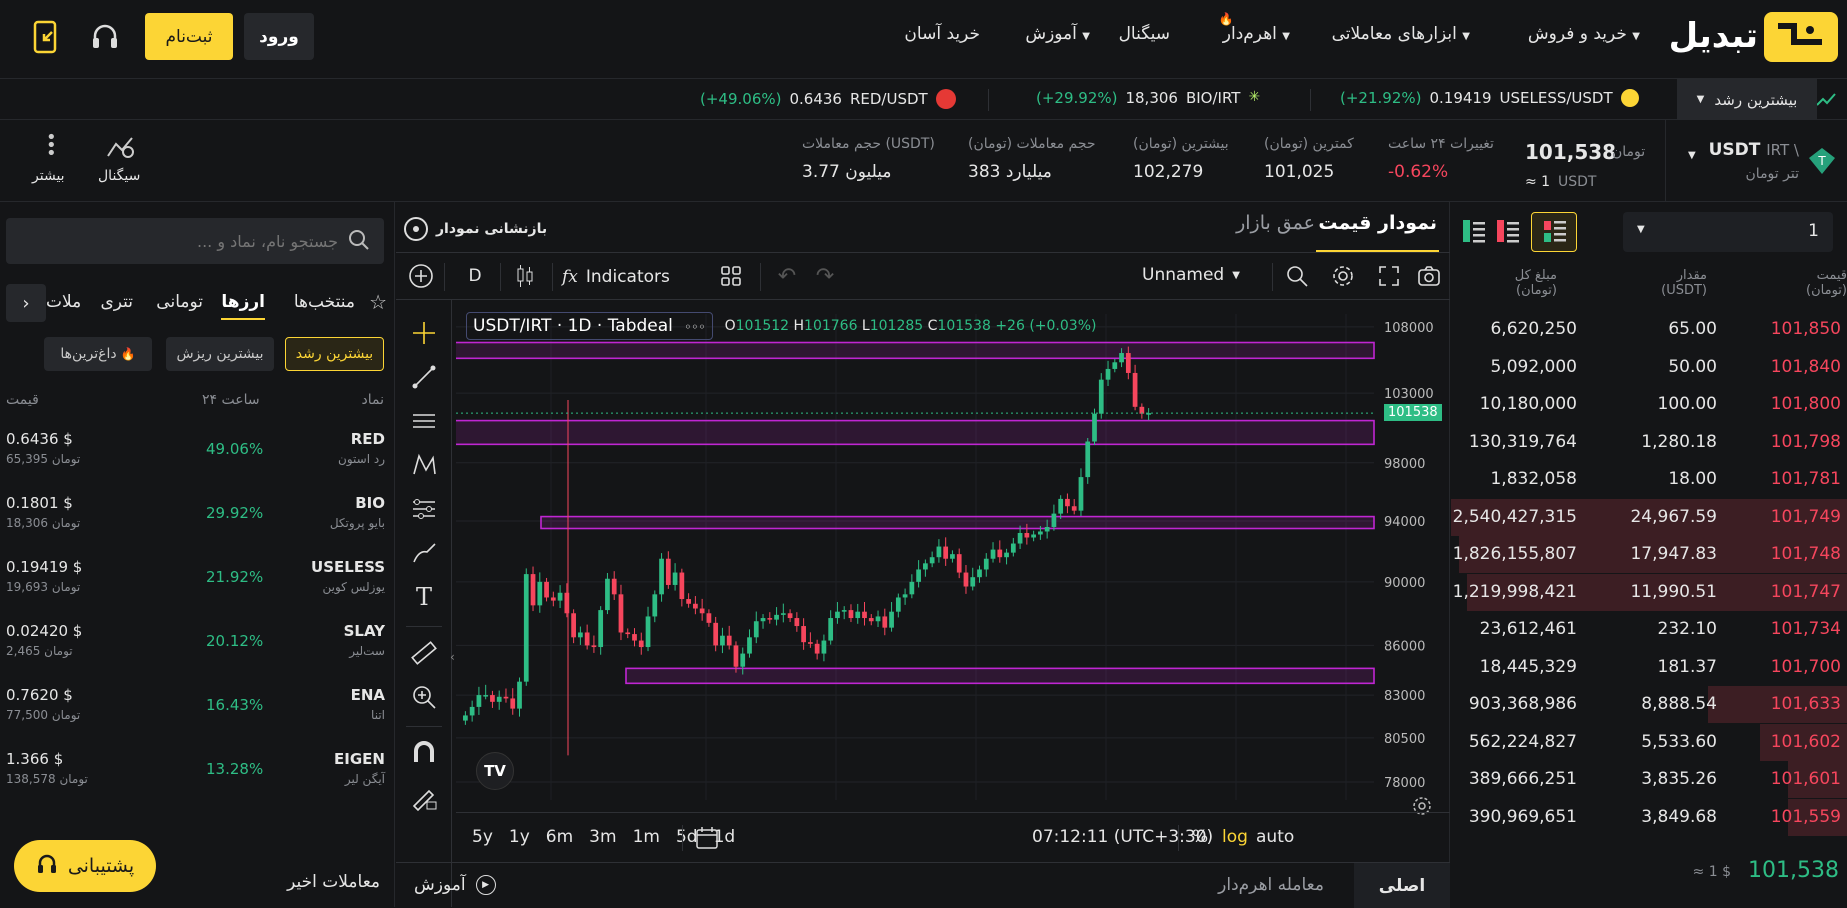  Describe the element at coordinates (828, 99) in the screenshot. I see `ticker-item: (+49.06%) 0.6436 RED/USDT` at that location.